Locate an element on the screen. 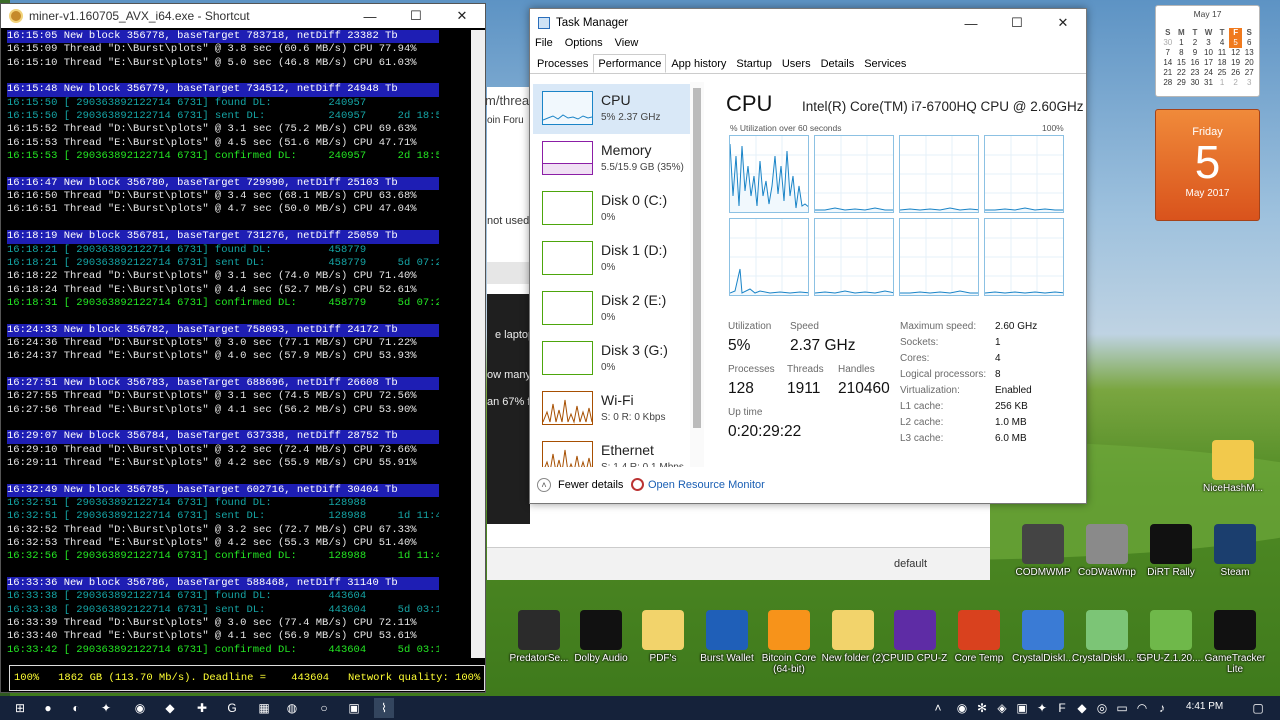  menu-item-file: File is located at coordinates (544, 45).